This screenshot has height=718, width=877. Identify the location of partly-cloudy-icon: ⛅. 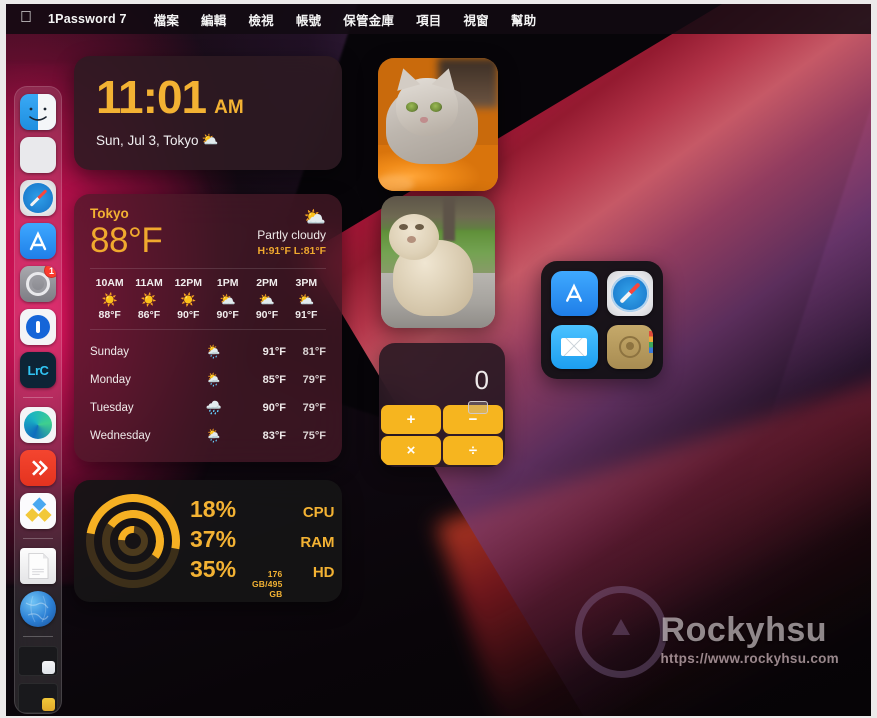
(306, 299).